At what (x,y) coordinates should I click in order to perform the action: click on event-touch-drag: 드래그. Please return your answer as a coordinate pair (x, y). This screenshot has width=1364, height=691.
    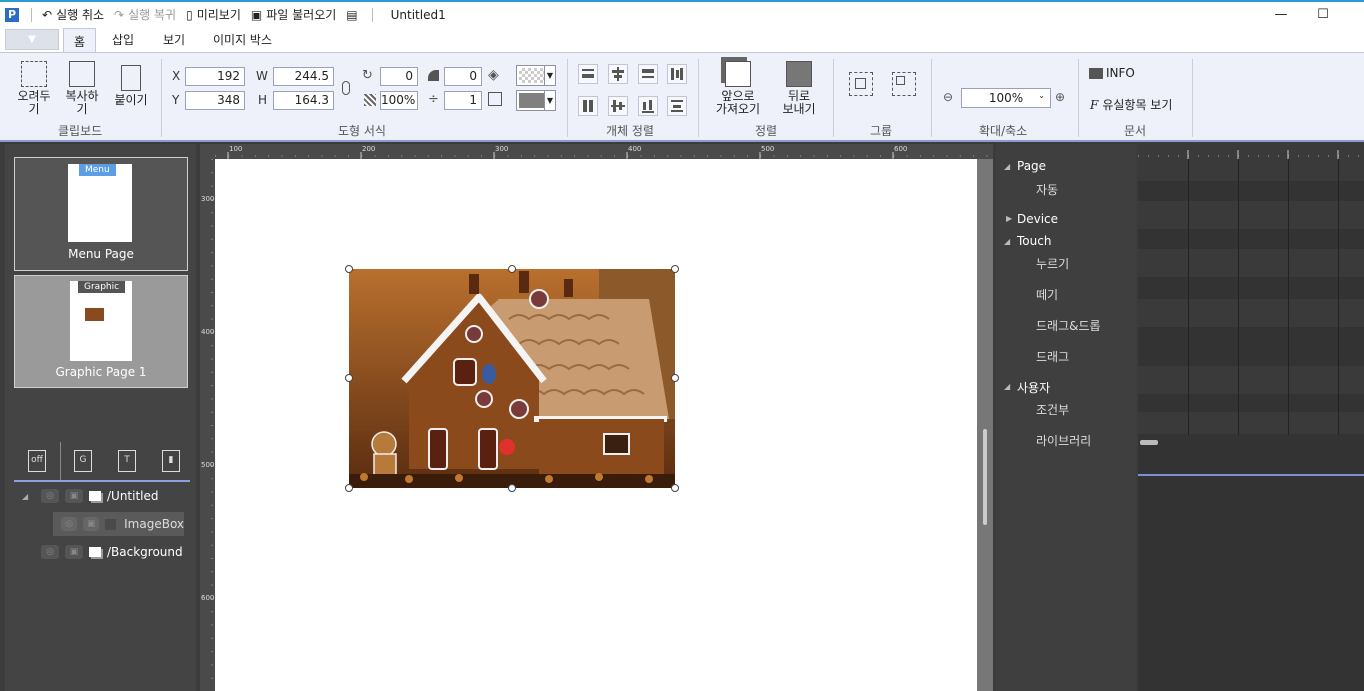
    Looking at the image, I should click on (1052, 356).